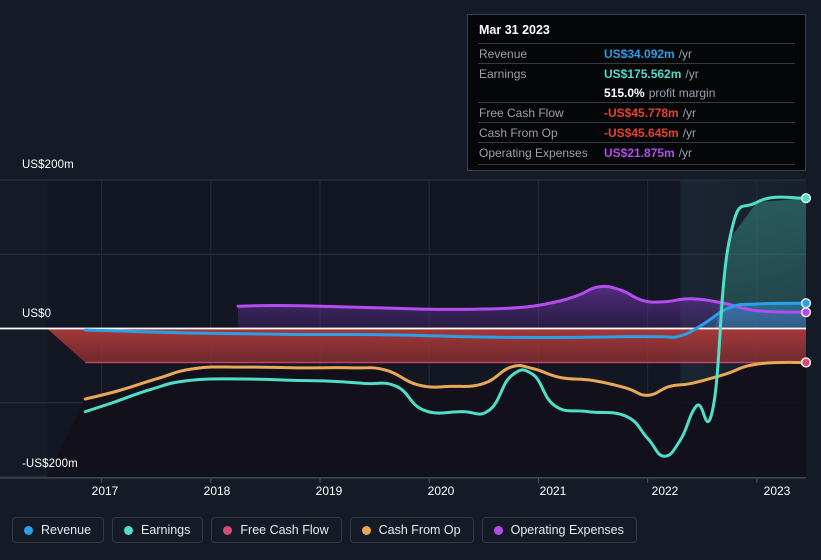 The image size is (821, 560). Describe the element at coordinates (806, 303) in the screenshot. I see `endpoint-revenue` at that location.